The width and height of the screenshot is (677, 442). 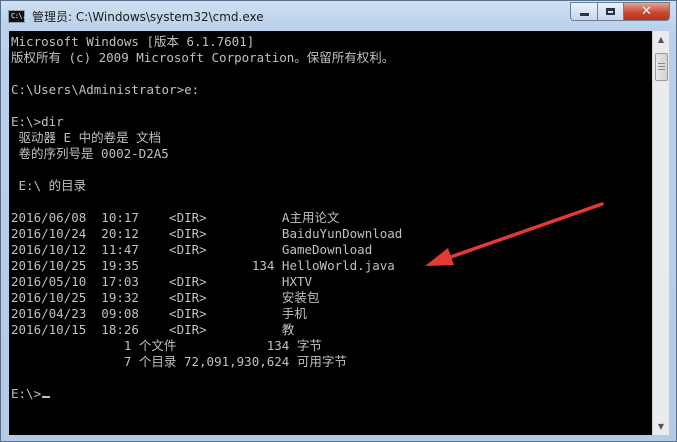 What do you see at coordinates (203, 265) in the screenshot?
I see `console-line: 2016/10/25 19:35 134 HelloWorld.java` at bounding box center [203, 265].